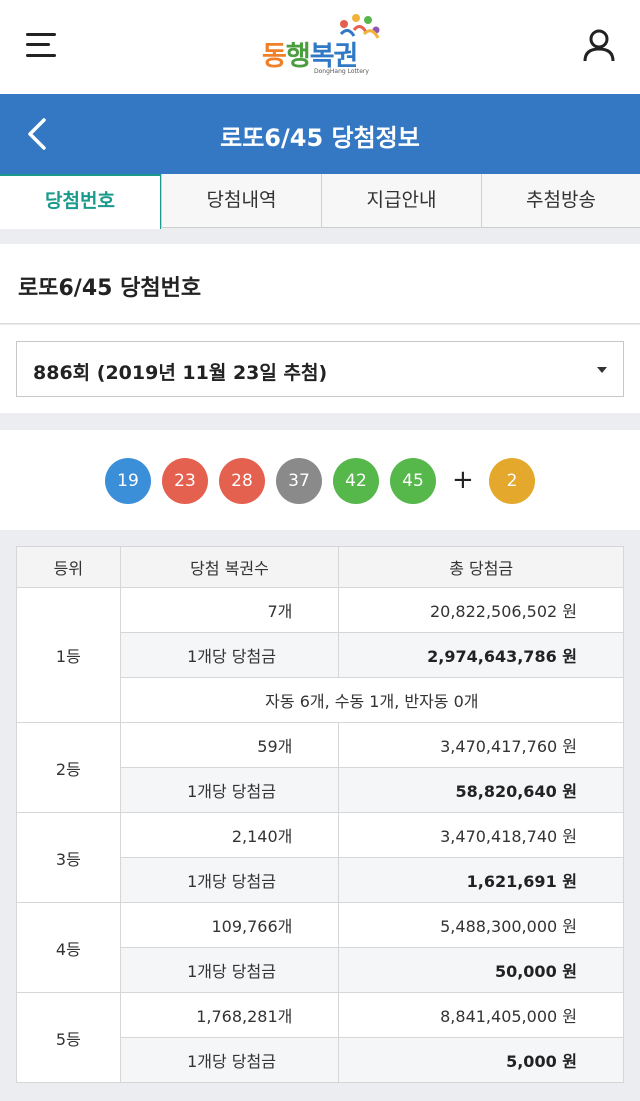 This screenshot has width=640, height=1101. Describe the element at coordinates (481, 610) in the screenshot. I see `total-prize-cell: 20,822,506,502 원` at that location.